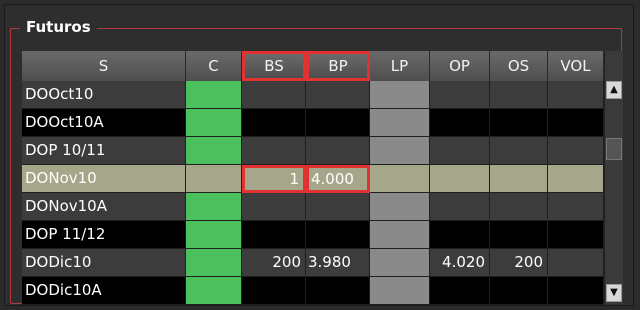  Describe the element at coordinates (613, 177) in the screenshot. I see `vertical-scrollbar: ▲ ▼` at that location.